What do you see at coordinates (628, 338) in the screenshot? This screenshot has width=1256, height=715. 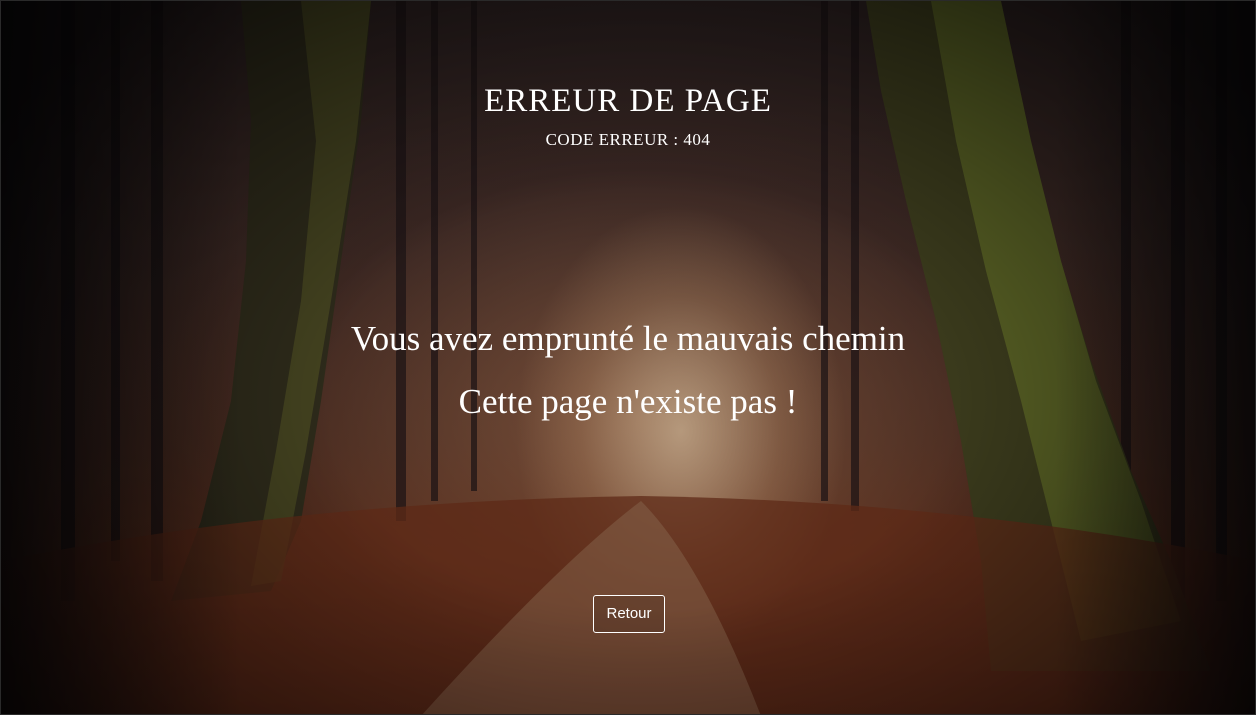 I see `error-message-line-1: Vous avez emprunté le mauvais chemin` at bounding box center [628, 338].